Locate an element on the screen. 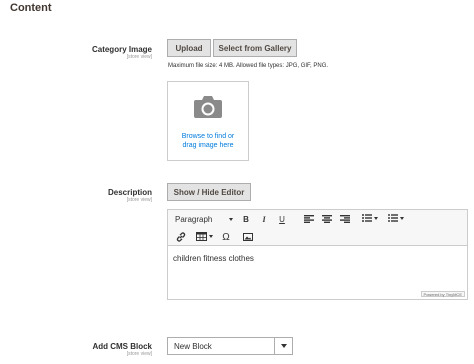 The image size is (474, 364). special-character-icon: Ω is located at coordinates (226, 237).